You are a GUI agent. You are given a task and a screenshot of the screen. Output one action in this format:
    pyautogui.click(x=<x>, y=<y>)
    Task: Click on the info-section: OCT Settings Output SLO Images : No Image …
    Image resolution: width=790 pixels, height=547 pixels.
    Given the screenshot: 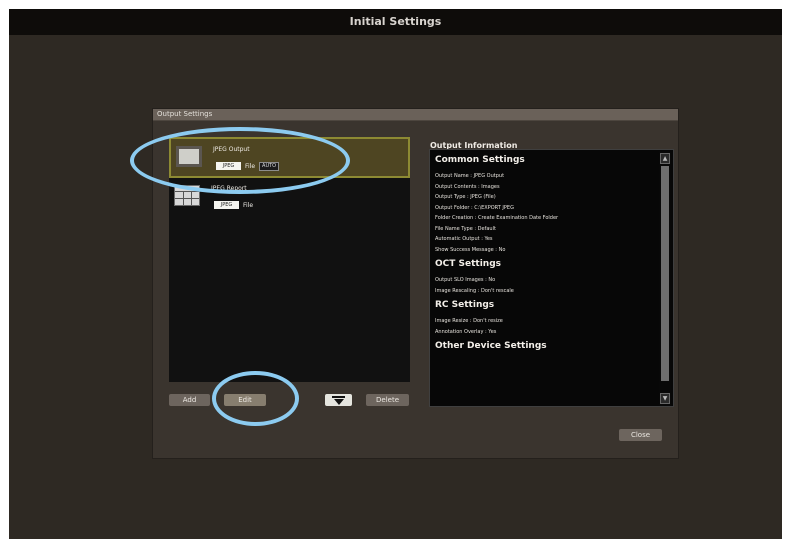 What is the action you would take?
    pyautogui.click(x=545, y=277)
    